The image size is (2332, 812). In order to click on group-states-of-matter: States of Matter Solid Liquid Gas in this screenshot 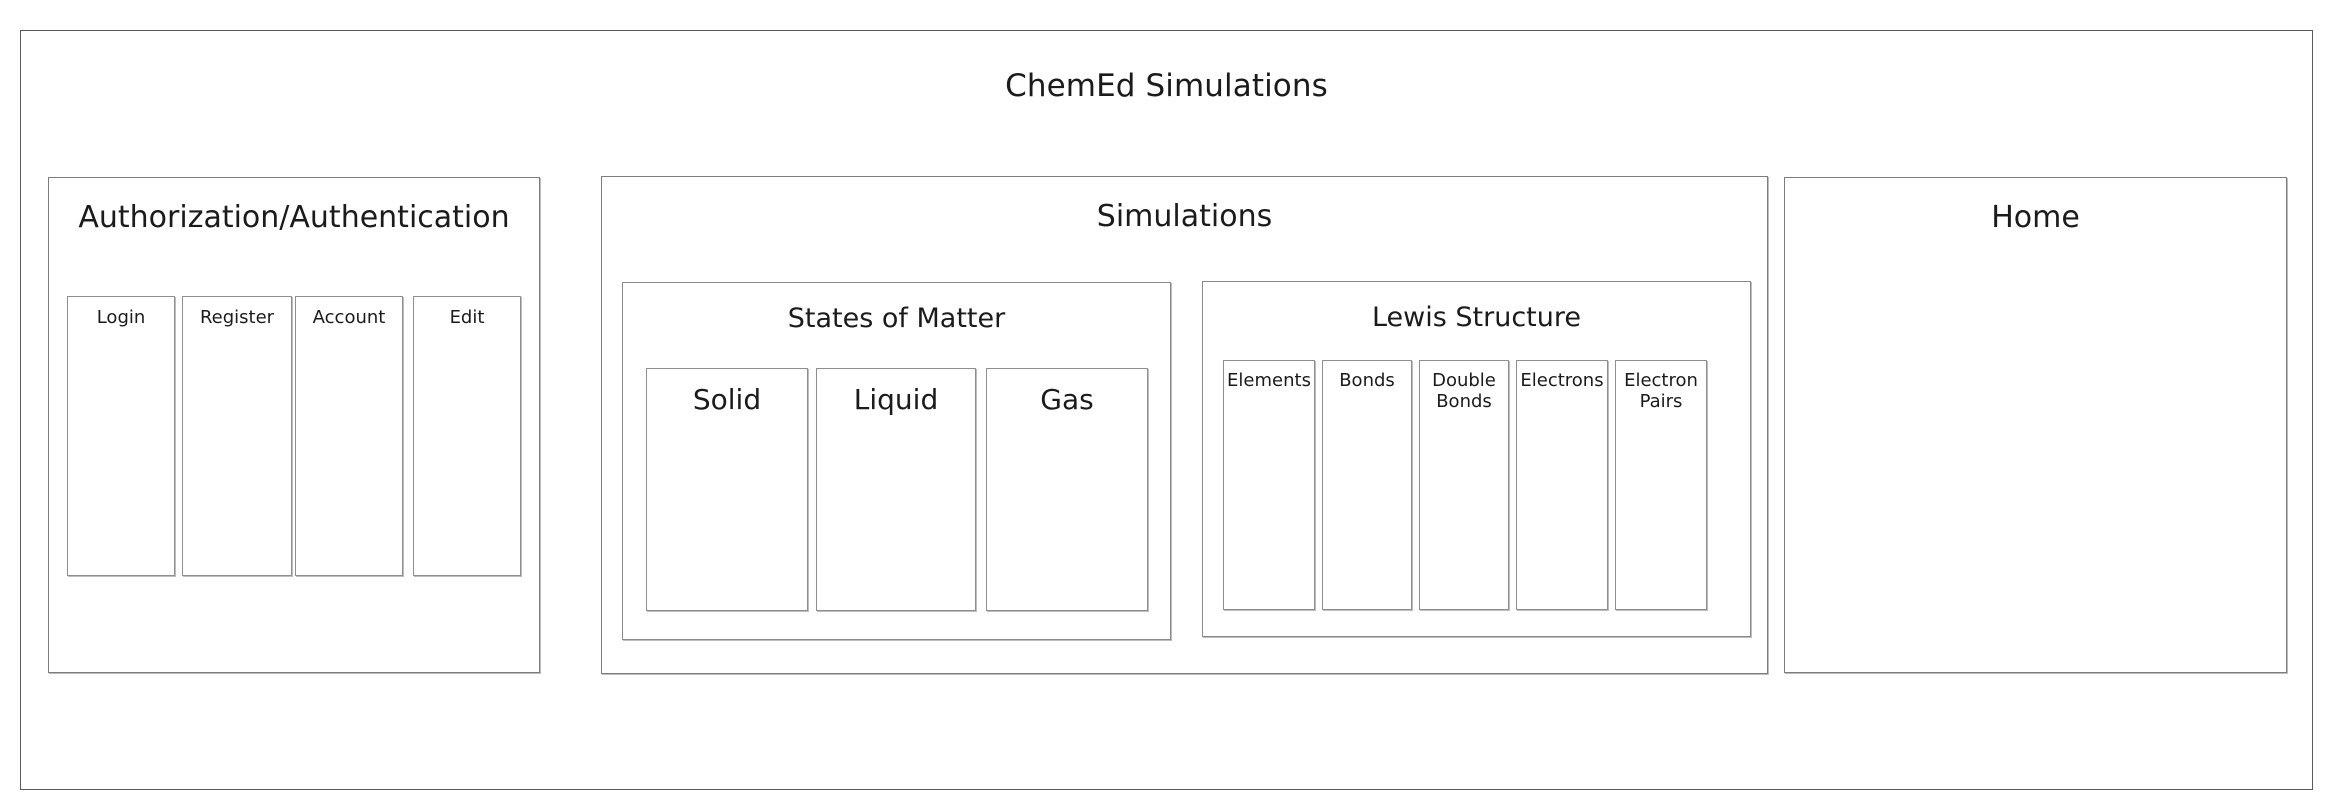, I will do `click(896, 461)`.